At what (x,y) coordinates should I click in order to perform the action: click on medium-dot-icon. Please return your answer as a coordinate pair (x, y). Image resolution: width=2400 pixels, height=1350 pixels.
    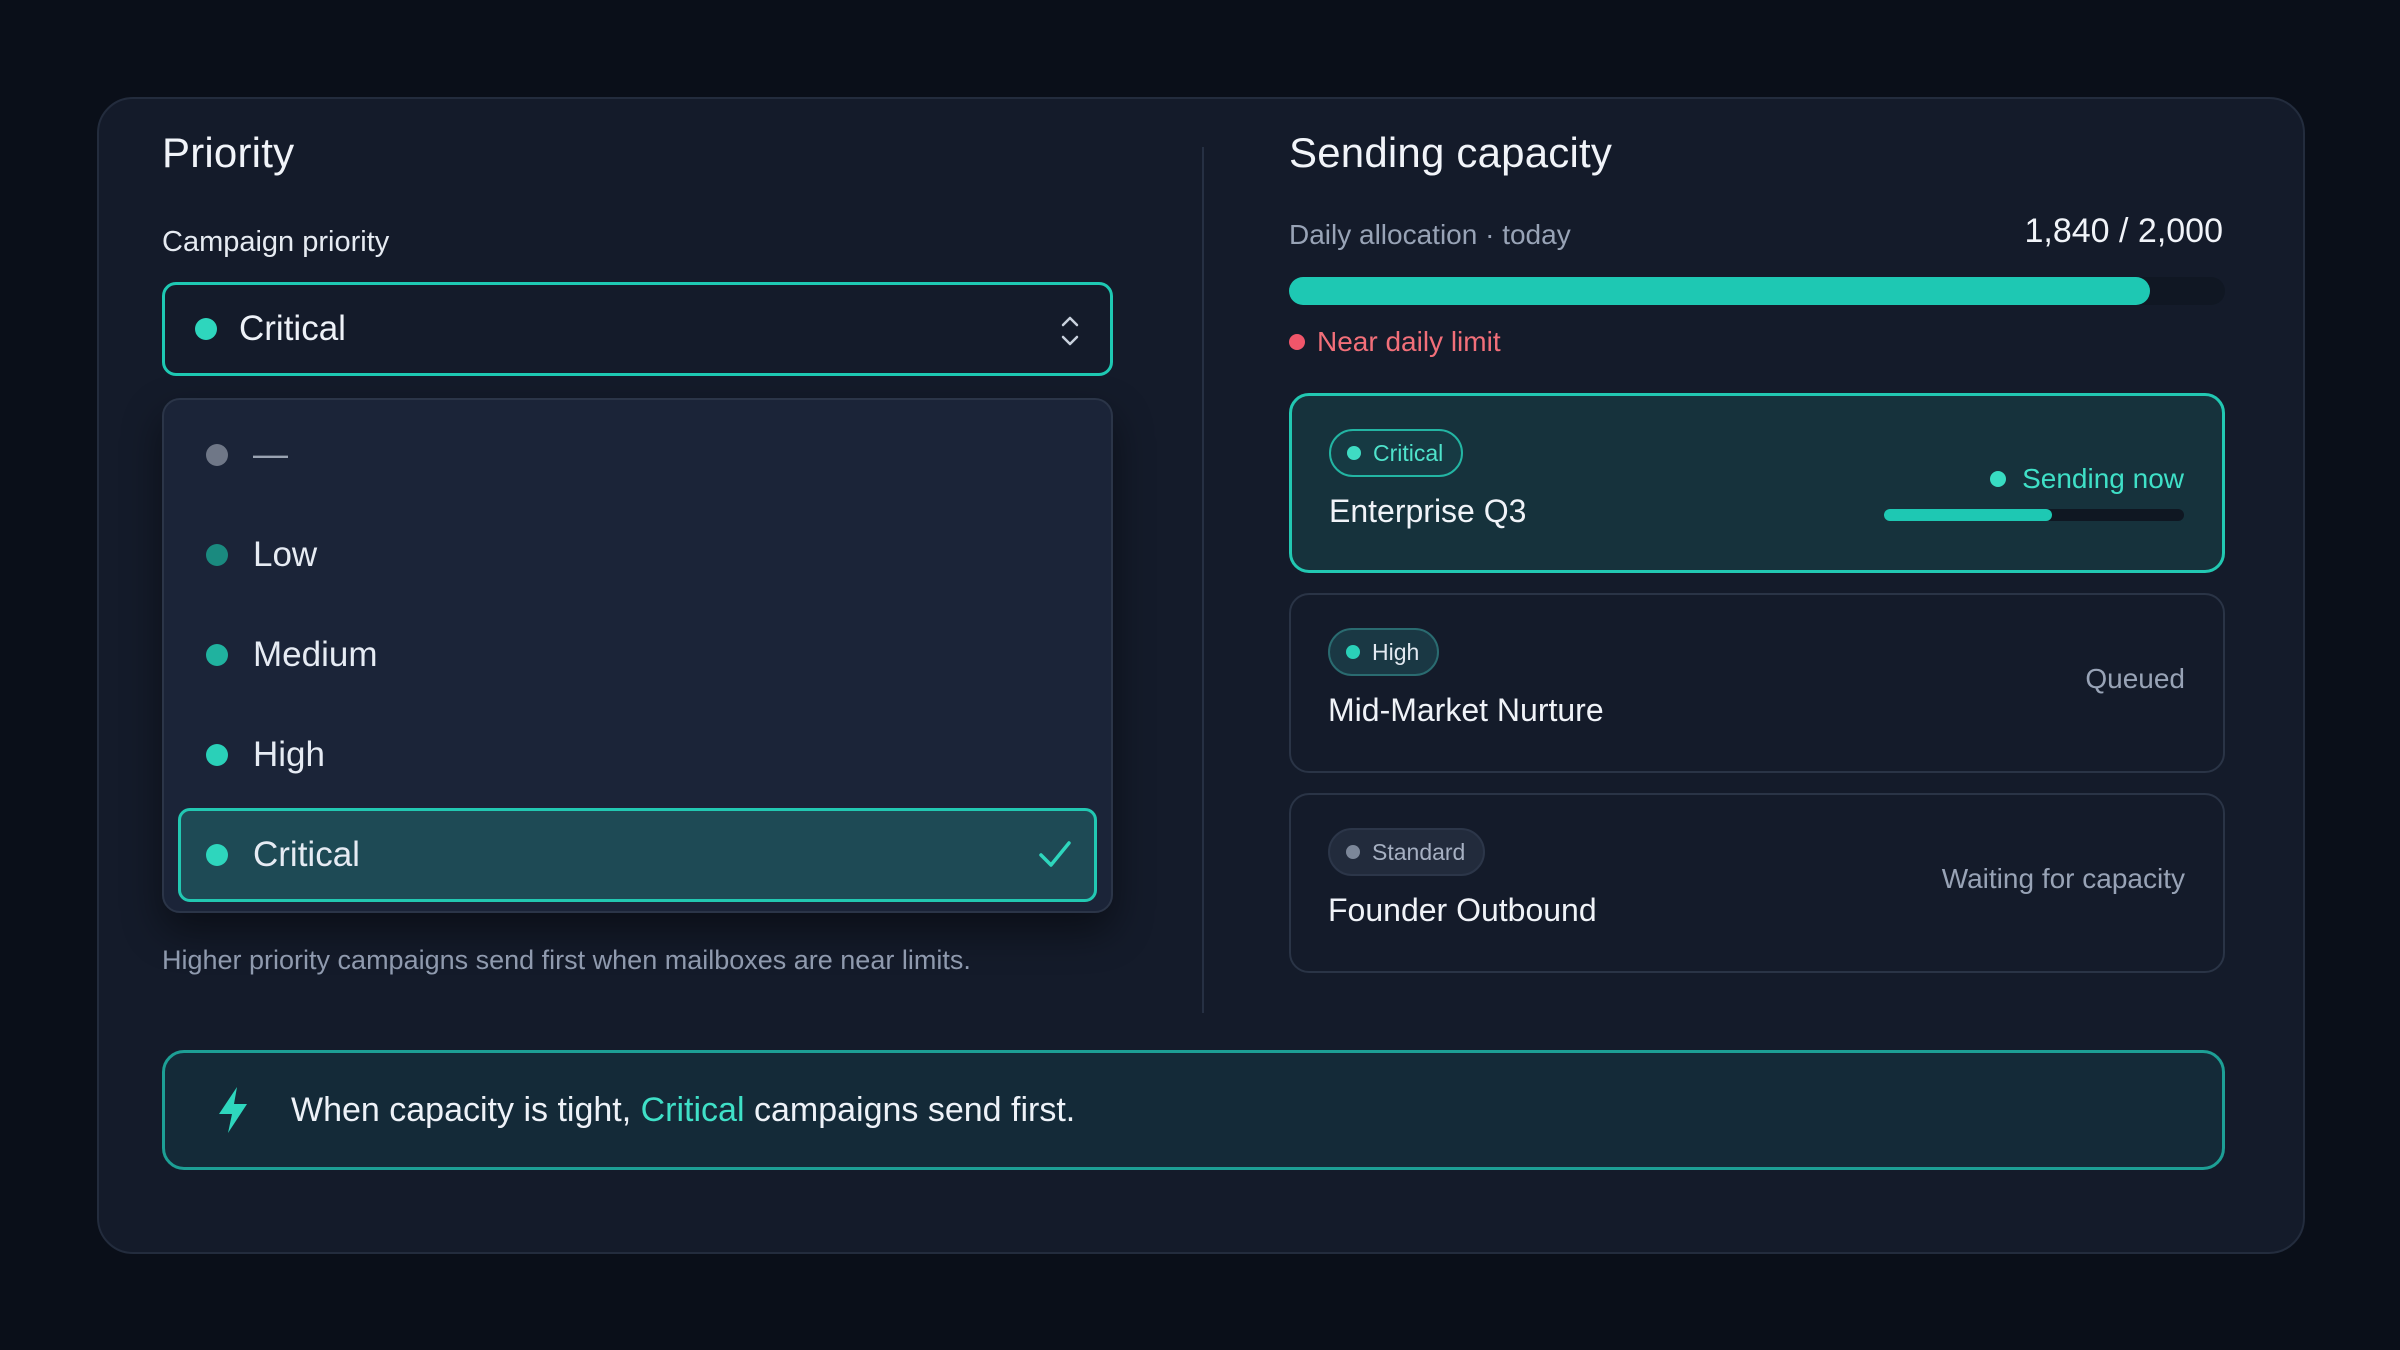
    Looking at the image, I should click on (217, 655).